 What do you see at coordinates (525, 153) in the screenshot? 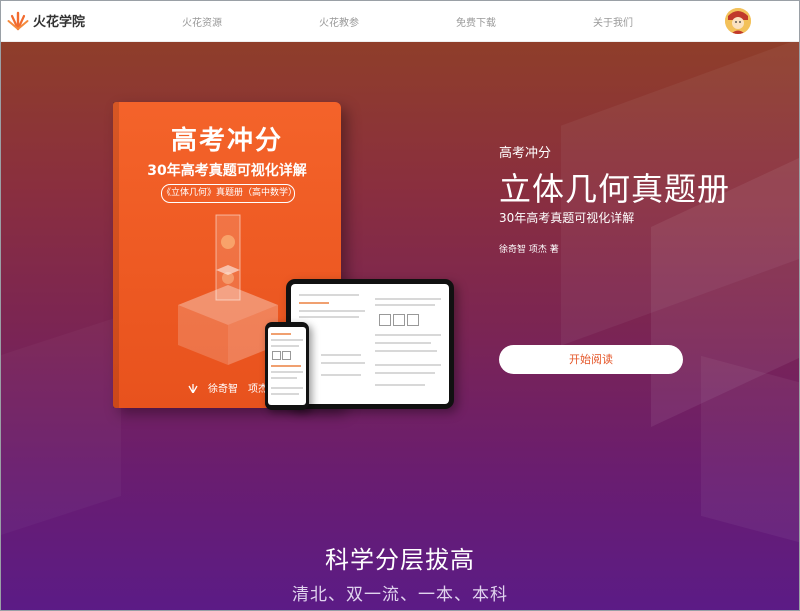
I see `hero-eyebrow: 高考冲分` at bounding box center [525, 153].